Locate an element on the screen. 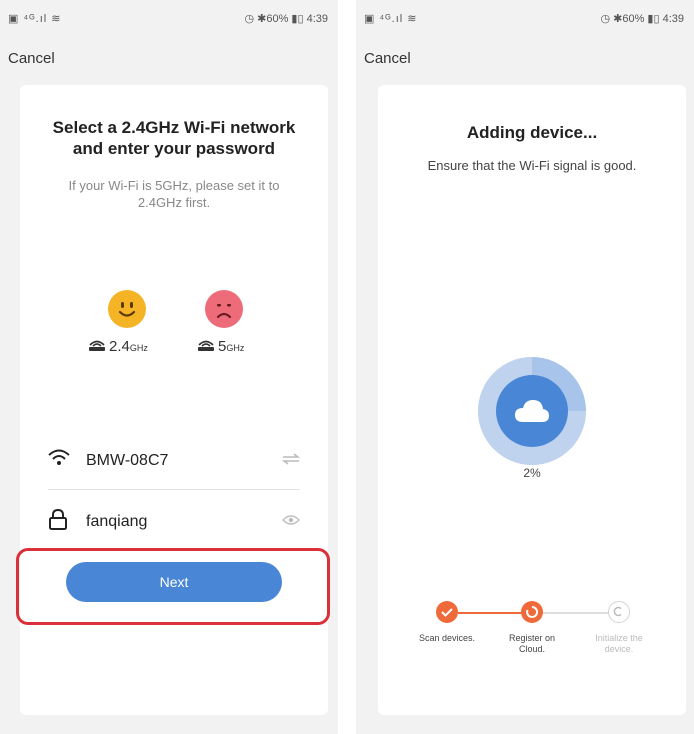 Image resolution: width=694 pixels, height=734 pixels. step-label-initialize: Initialize the device. is located at coordinates (619, 643).